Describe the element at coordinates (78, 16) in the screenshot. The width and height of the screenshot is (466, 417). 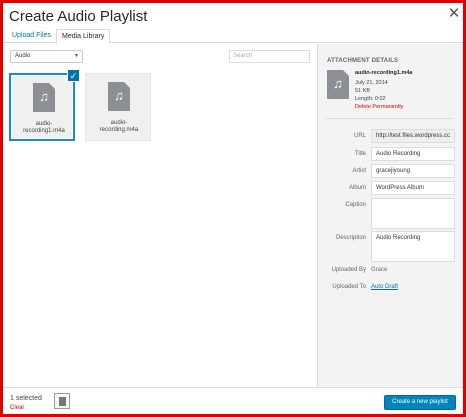
I see `modal-title: Create Audio Playlist` at that location.